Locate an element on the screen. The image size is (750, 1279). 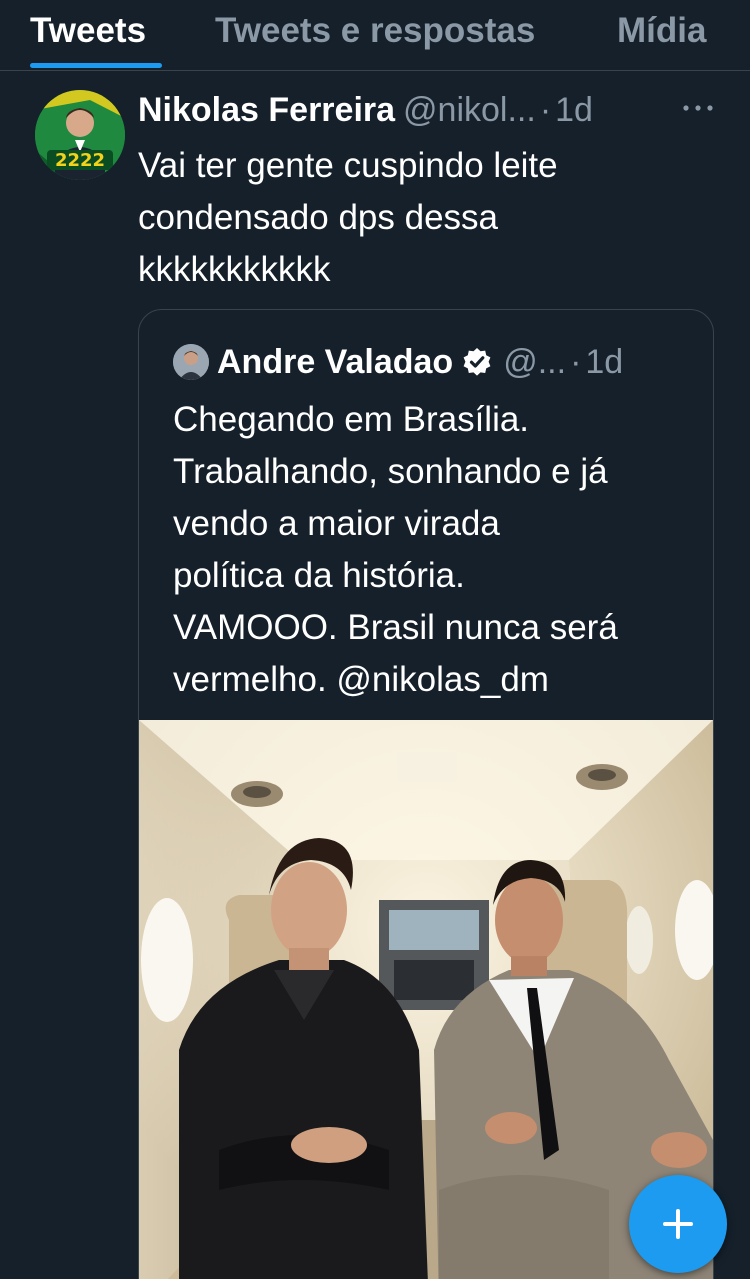
tweet-header: Nikolas Ferreira @nikol... · 1d is located at coordinates (428, 110).